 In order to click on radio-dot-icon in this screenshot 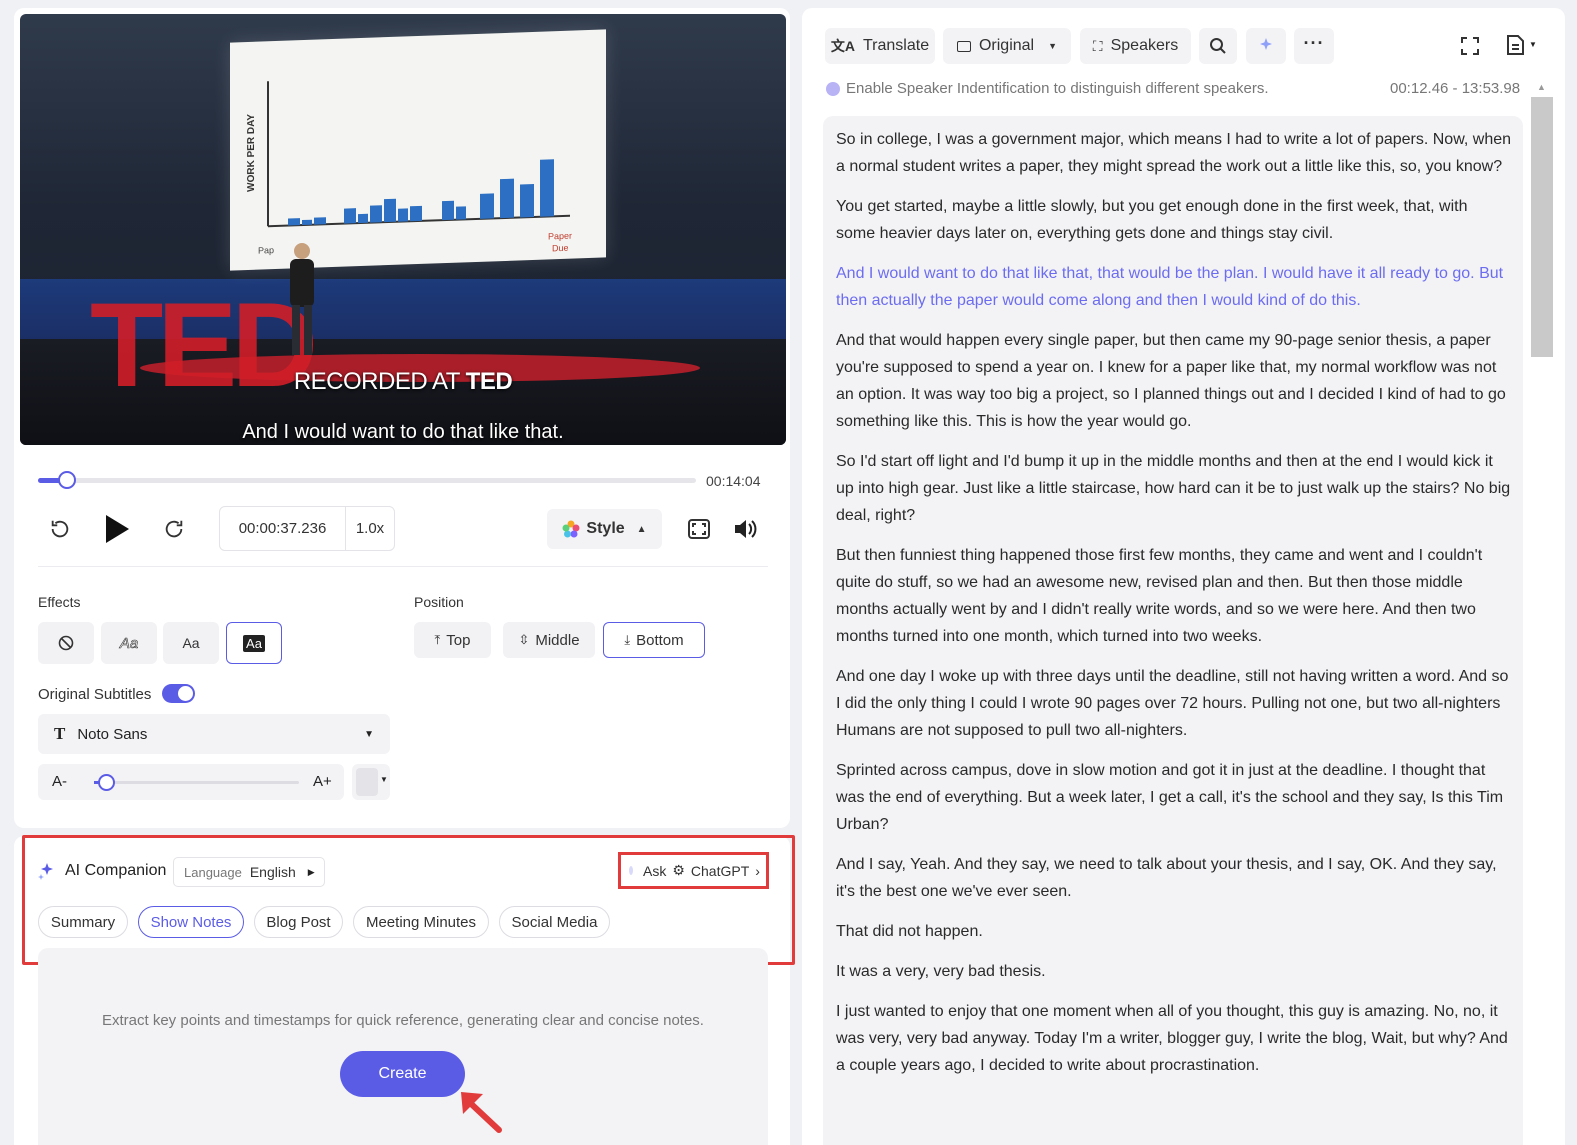, I will do `click(631, 870)`.